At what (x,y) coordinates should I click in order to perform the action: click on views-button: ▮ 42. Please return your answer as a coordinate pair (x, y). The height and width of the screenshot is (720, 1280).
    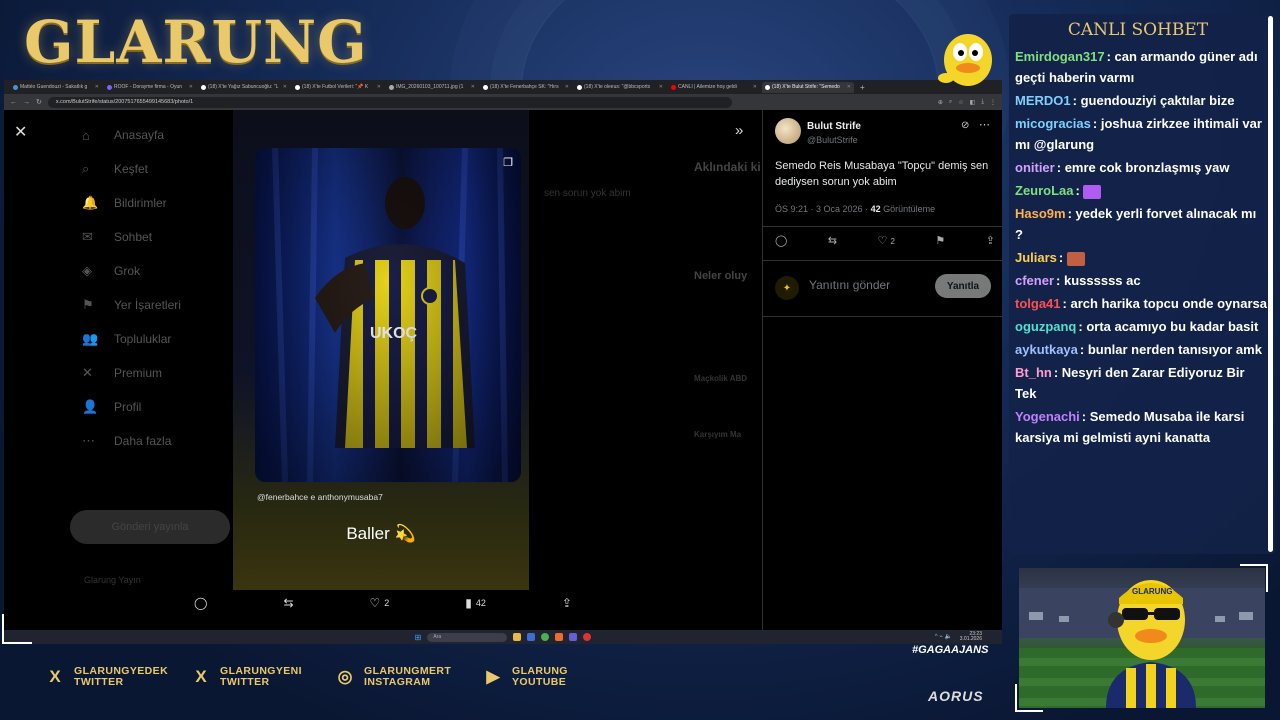
    Looking at the image, I should click on (475, 603).